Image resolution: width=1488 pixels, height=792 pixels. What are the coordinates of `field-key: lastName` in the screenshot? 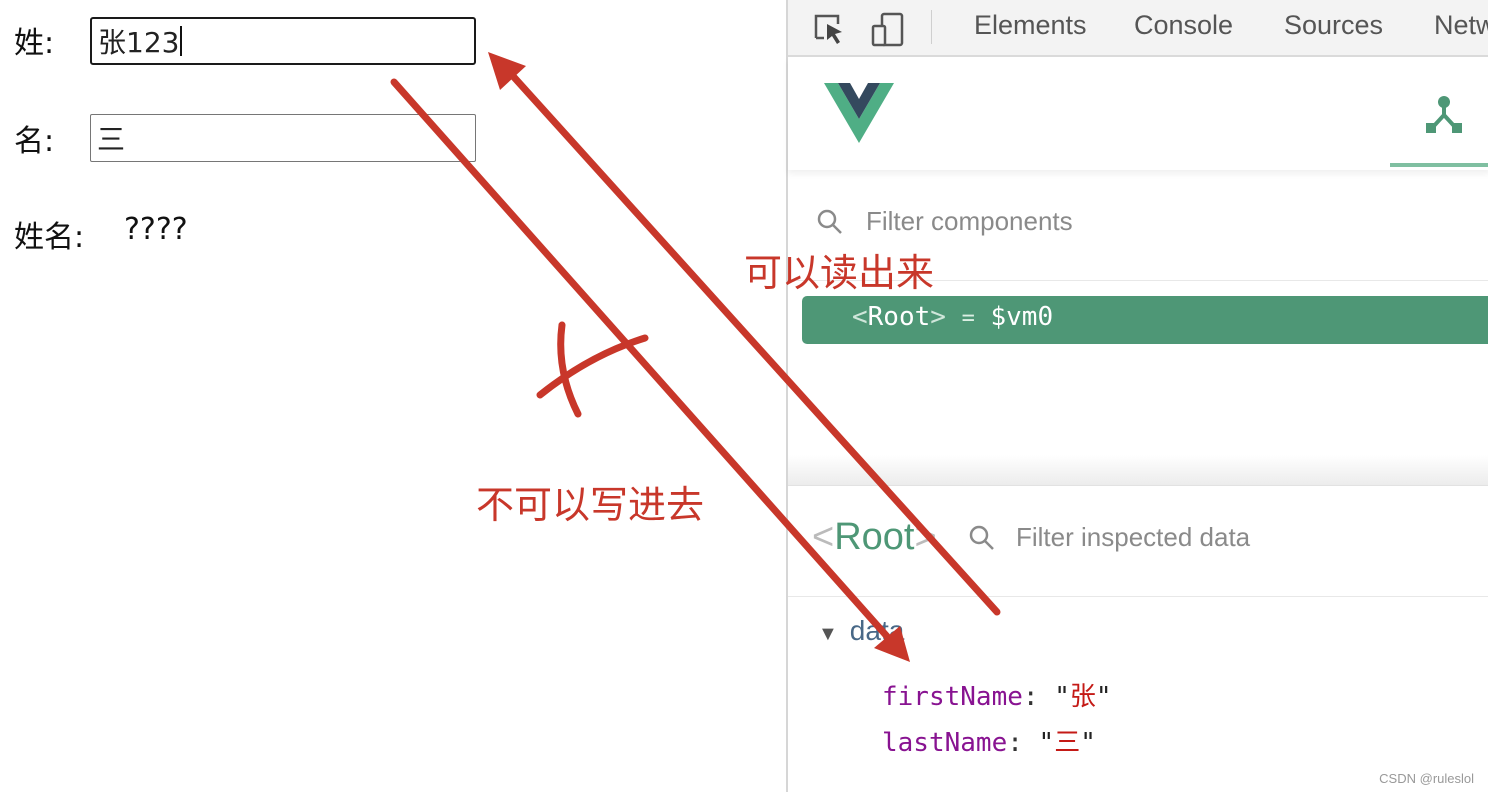 It's located at (945, 743).